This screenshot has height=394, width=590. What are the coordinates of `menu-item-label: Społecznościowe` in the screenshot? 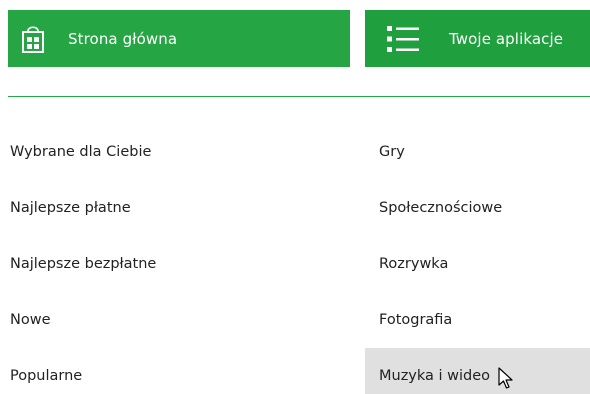 It's located at (441, 208).